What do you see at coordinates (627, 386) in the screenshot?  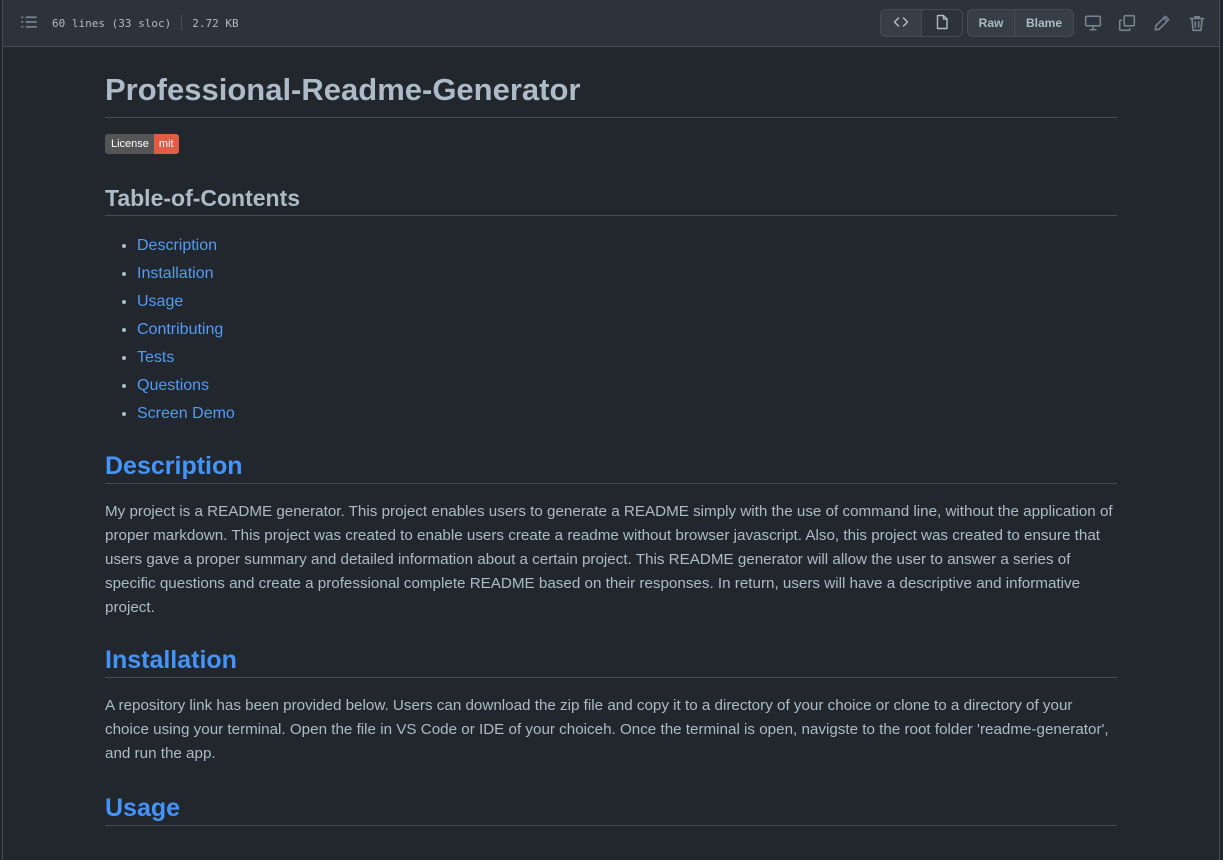 I see `list-item: Questions` at bounding box center [627, 386].